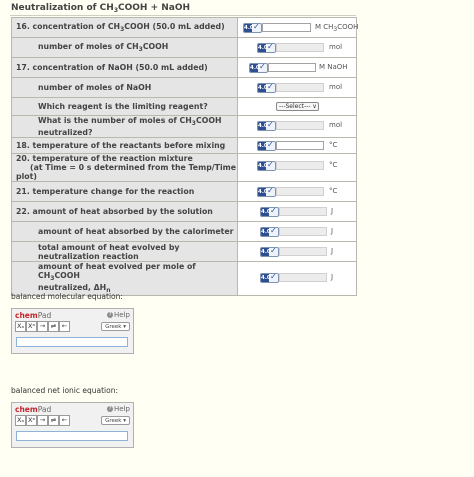  Describe the element at coordinates (333, 67) in the screenshot. I see `q17-unit: M NaOH` at that location.